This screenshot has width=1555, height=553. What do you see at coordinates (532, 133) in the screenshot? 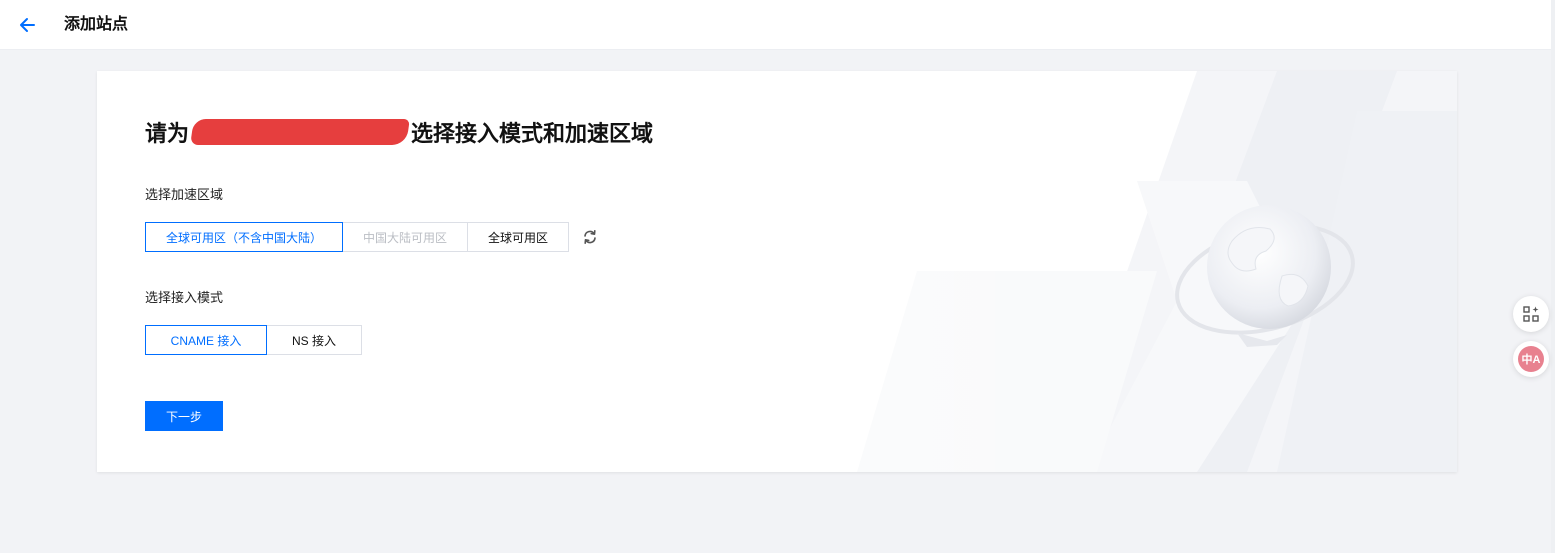
I see `title-suffix: 选择接入模式和加速区域` at bounding box center [532, 133].